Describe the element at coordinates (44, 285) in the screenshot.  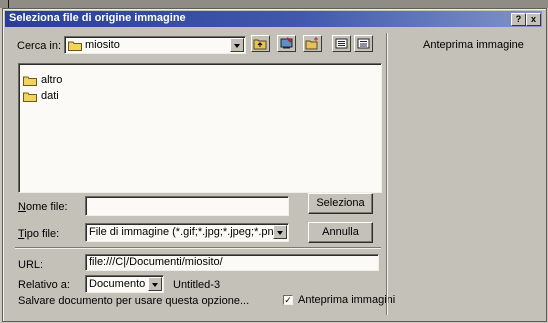
I see `relative-label: Relativo a:` at that location.